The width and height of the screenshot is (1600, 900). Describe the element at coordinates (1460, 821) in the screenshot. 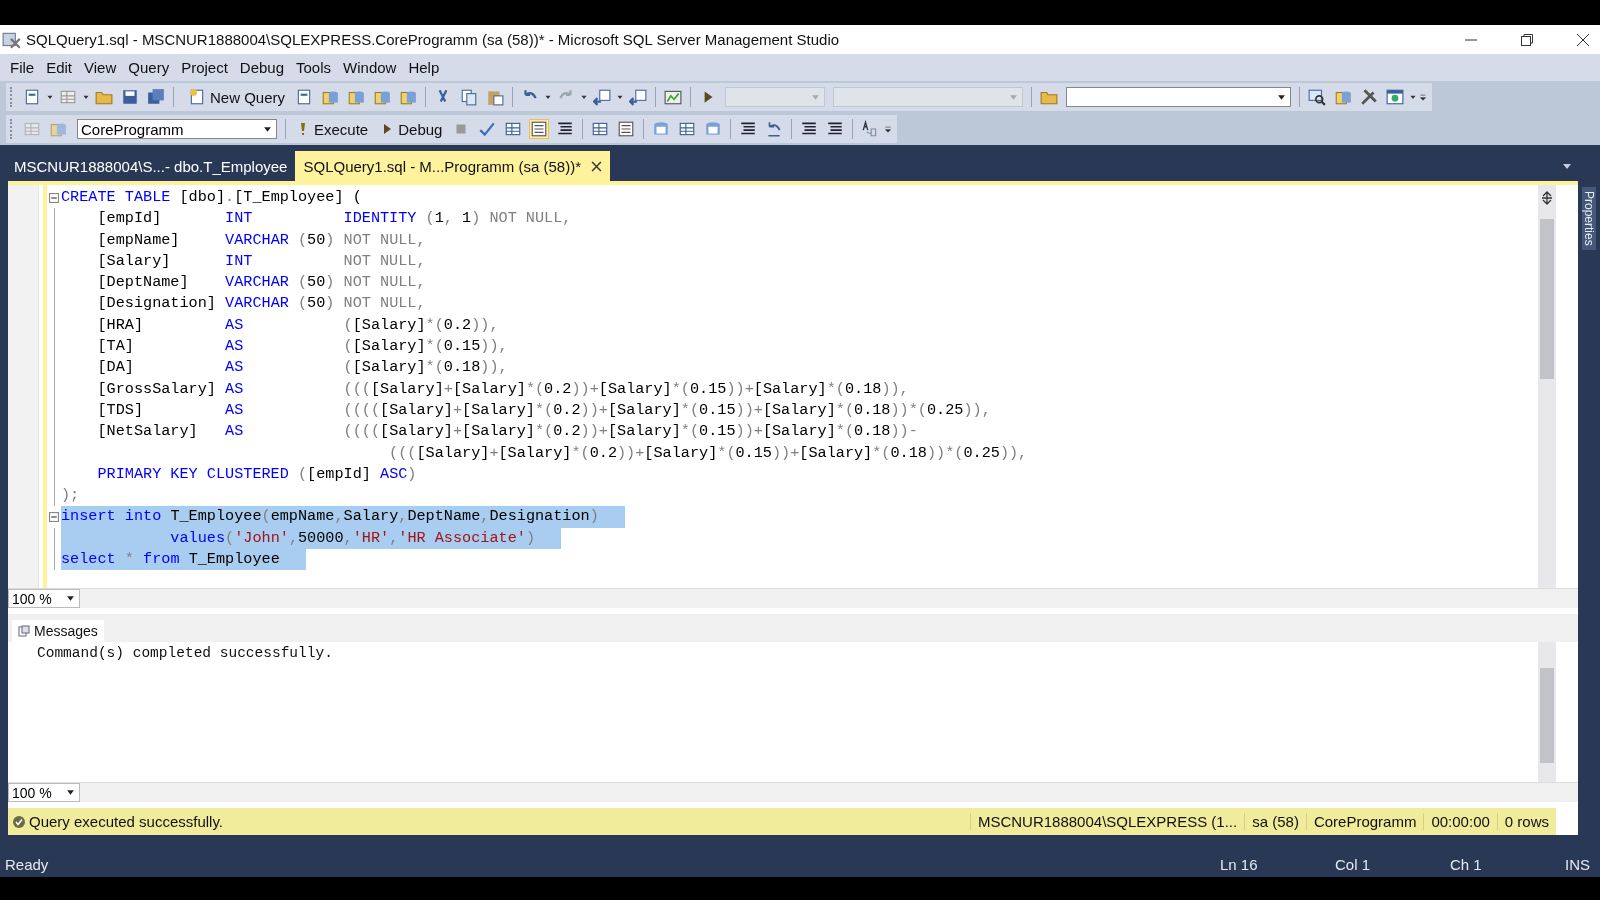

I see `status-field: 00:00:00` at that location.